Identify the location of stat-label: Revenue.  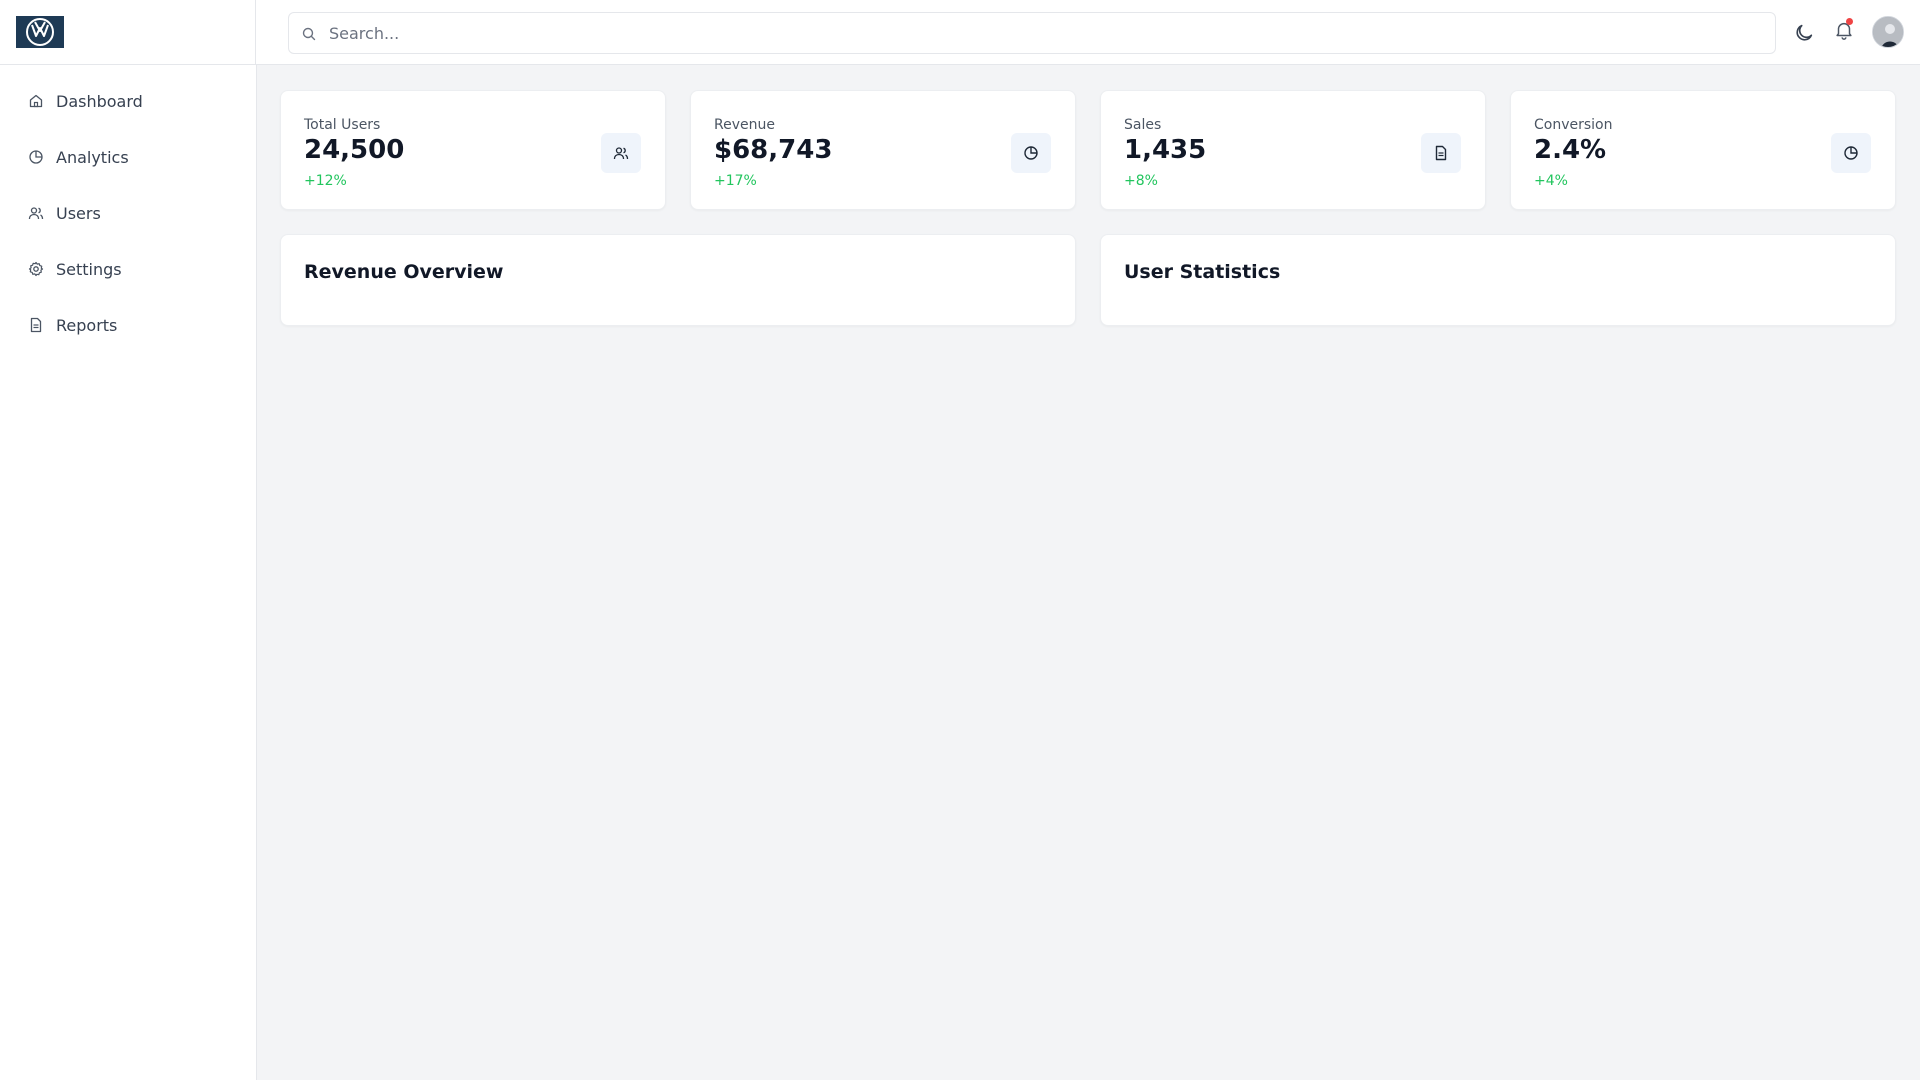
(744, 125).